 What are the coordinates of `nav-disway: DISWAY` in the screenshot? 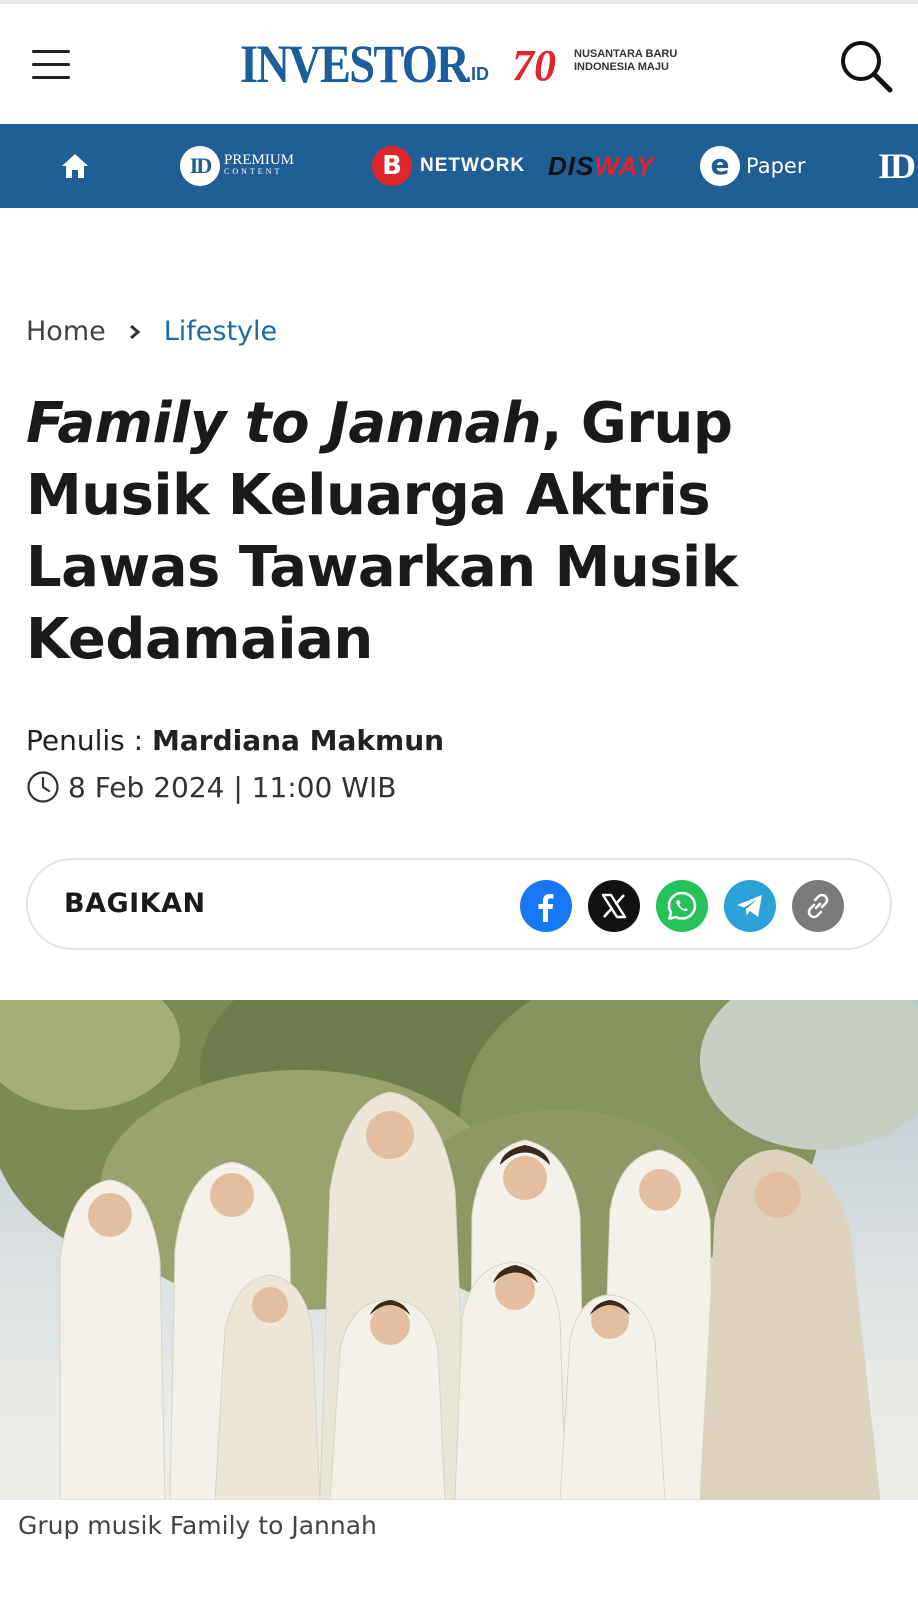 It's located at (601, 166).